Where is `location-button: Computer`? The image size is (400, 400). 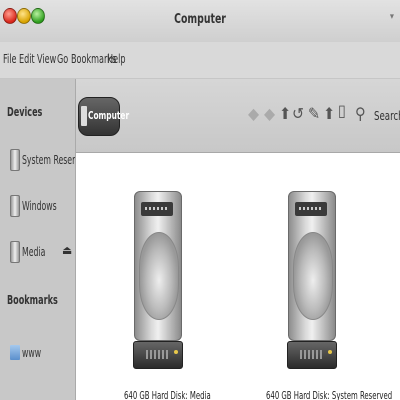 location-button: Computer is located at coordinates (103, 116).